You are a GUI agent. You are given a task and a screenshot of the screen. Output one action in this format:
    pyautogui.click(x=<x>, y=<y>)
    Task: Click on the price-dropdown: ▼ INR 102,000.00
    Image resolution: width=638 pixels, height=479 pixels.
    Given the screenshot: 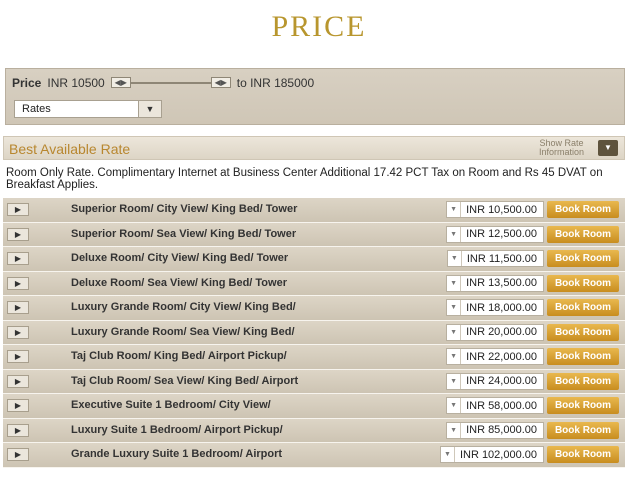 What is the action you would take?
    pyautogui.click(x=491, y=454)
    